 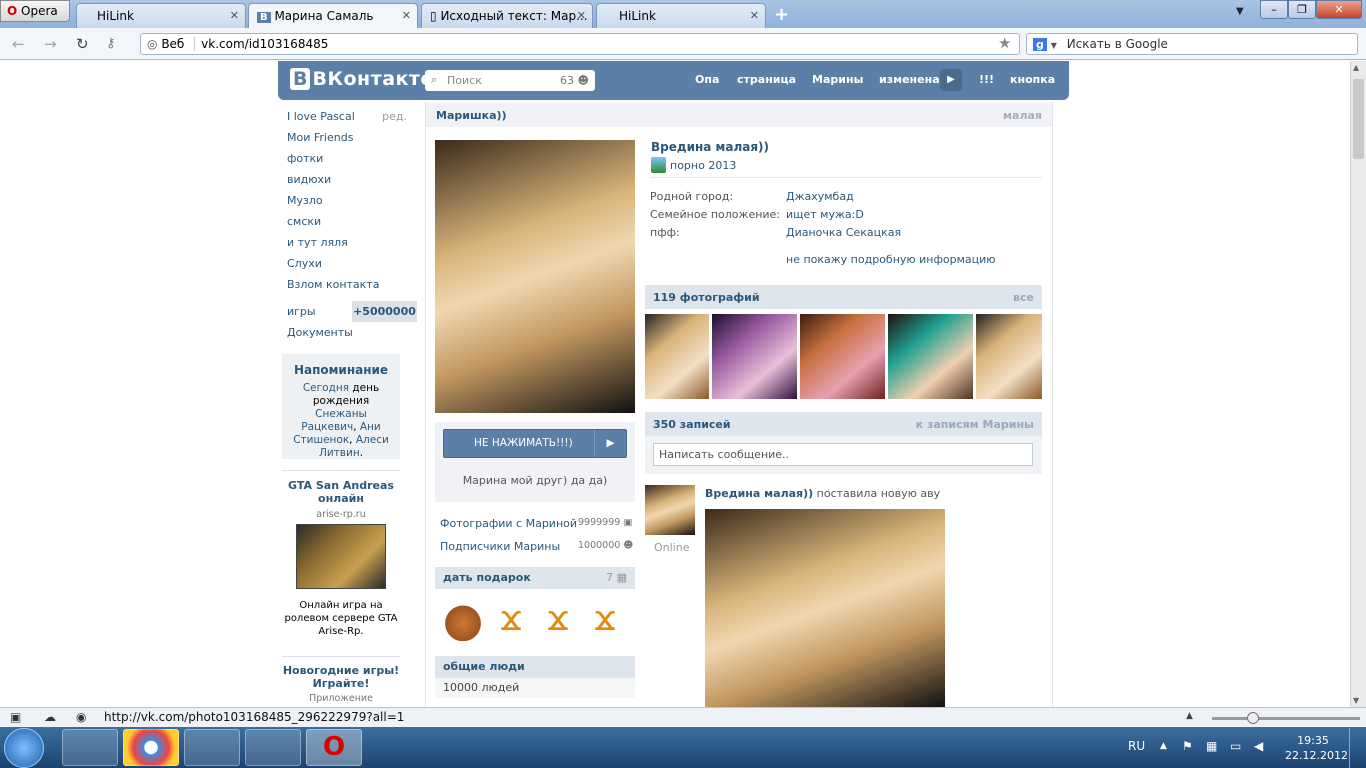 I want to click on wall-title: 350 записей, so click(x=692, y=424).